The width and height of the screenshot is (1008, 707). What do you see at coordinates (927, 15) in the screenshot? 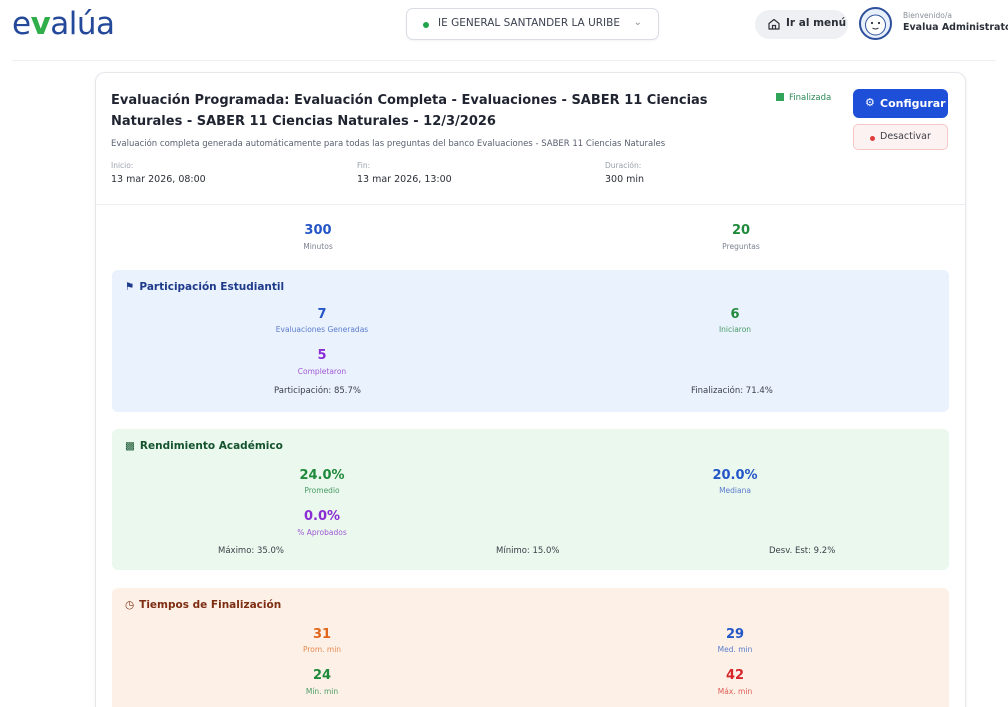
I see `greeting: Bienvenido/a` at bounding box center [927, 15].